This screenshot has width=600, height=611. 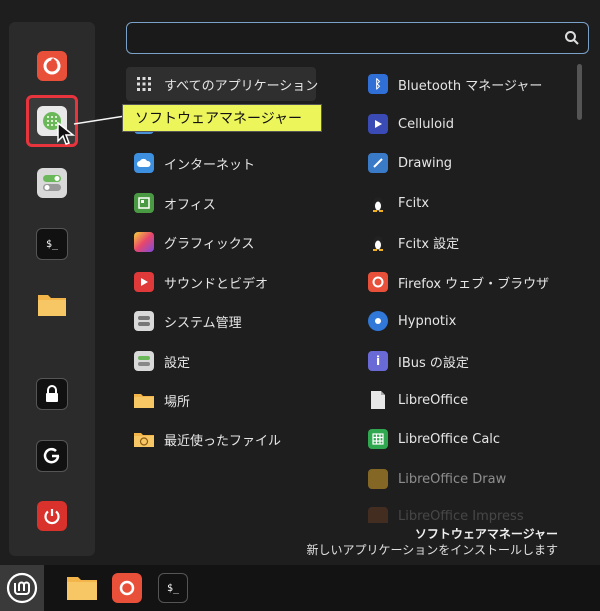 I want to click on callout-label: ソフトウェアマネージャー, so click(x=222, y=118).